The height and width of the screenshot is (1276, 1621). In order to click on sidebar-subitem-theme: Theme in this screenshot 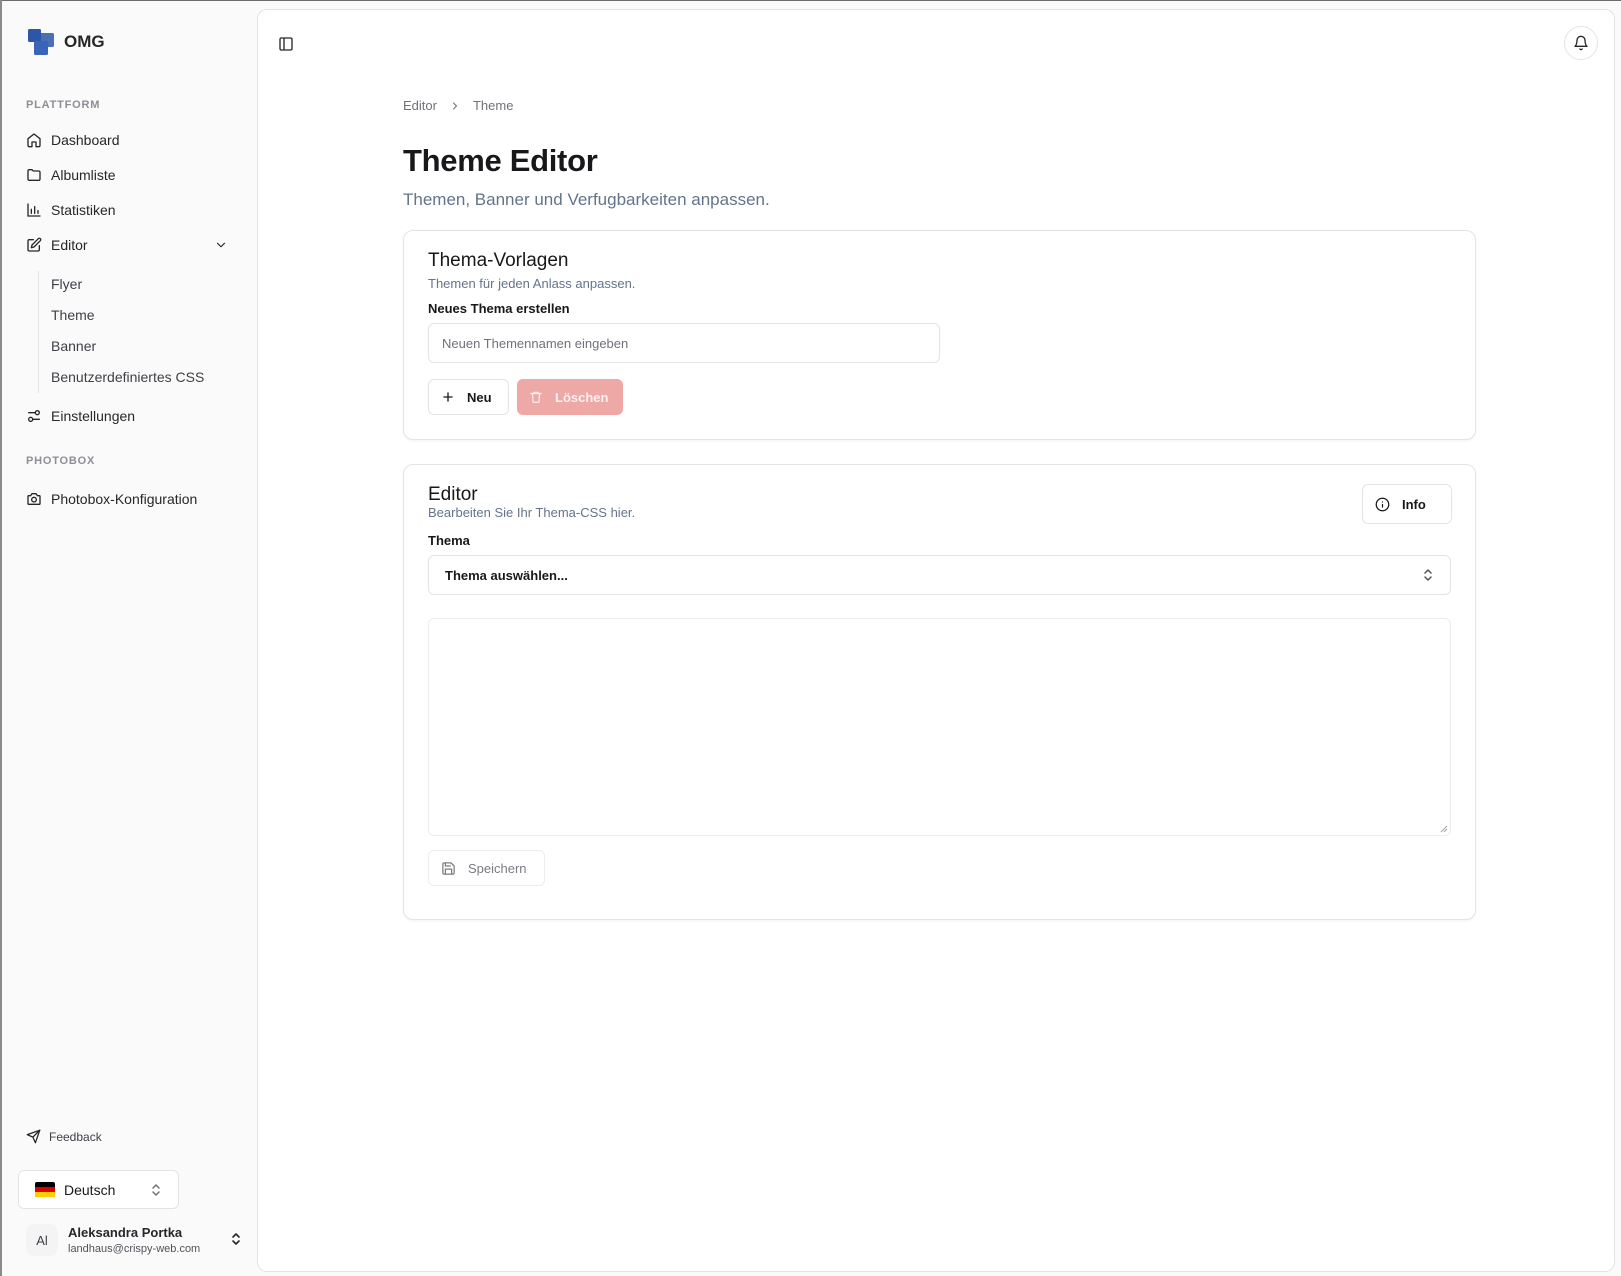, I will do `click(73, 315)`.